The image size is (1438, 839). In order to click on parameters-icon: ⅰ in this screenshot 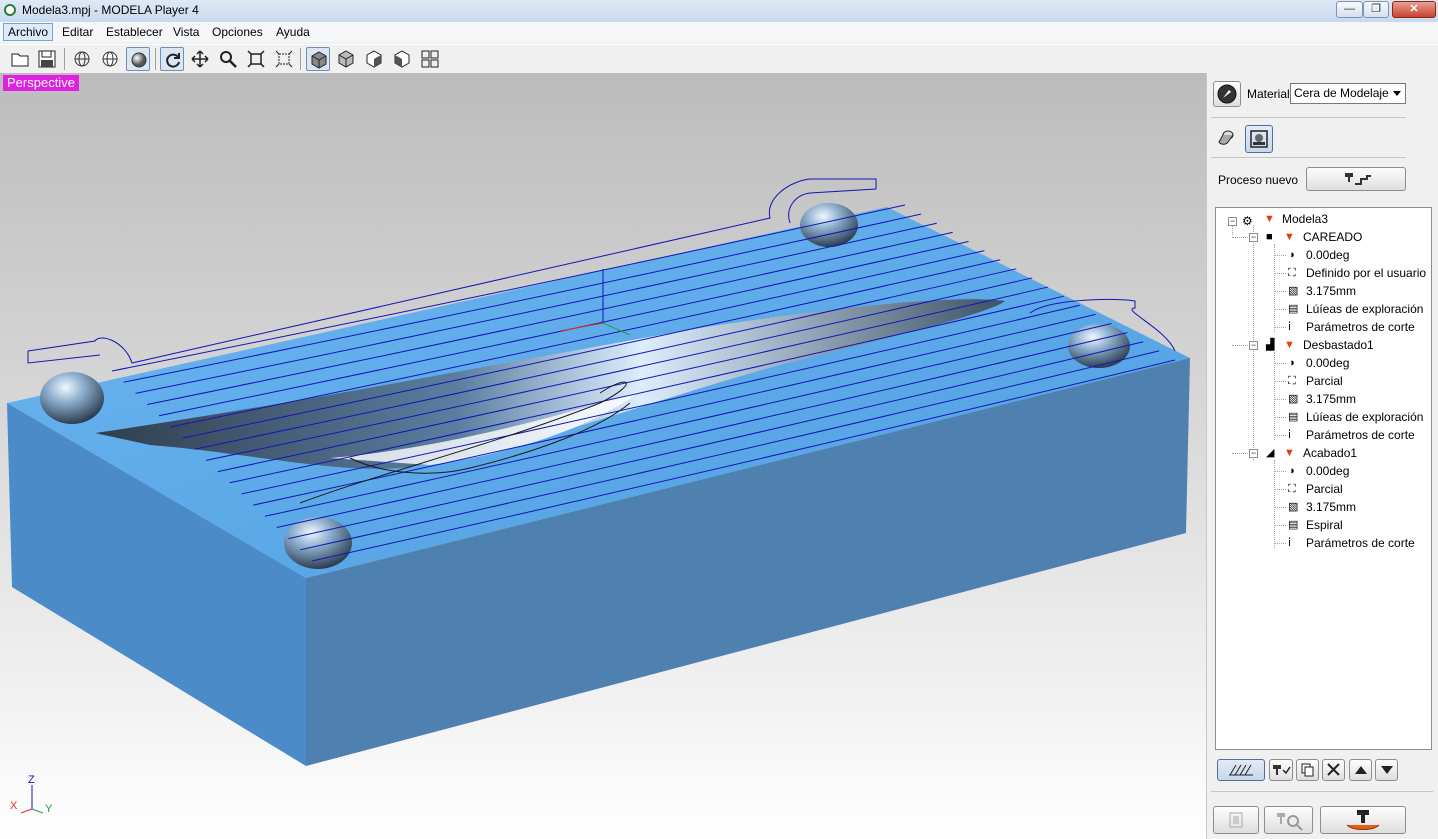, I will do `click(1290, 435)`.